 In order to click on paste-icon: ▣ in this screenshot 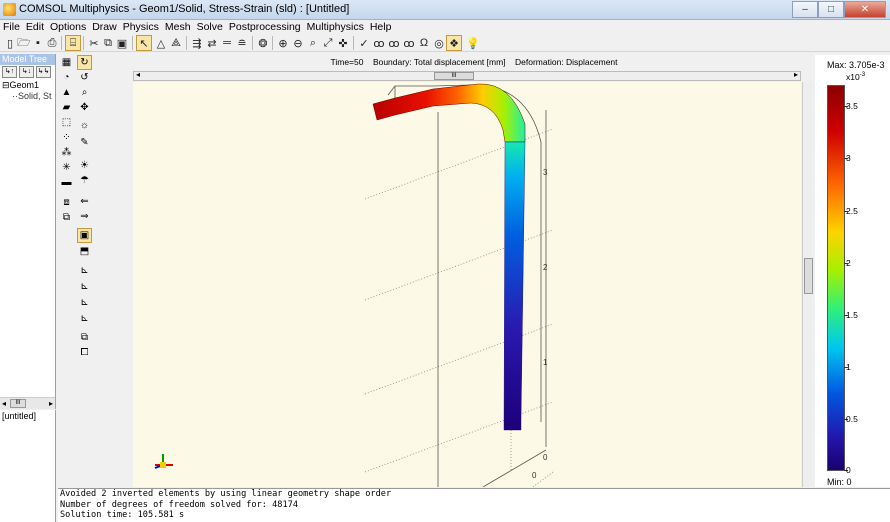, I will do `click(122, 43)`.